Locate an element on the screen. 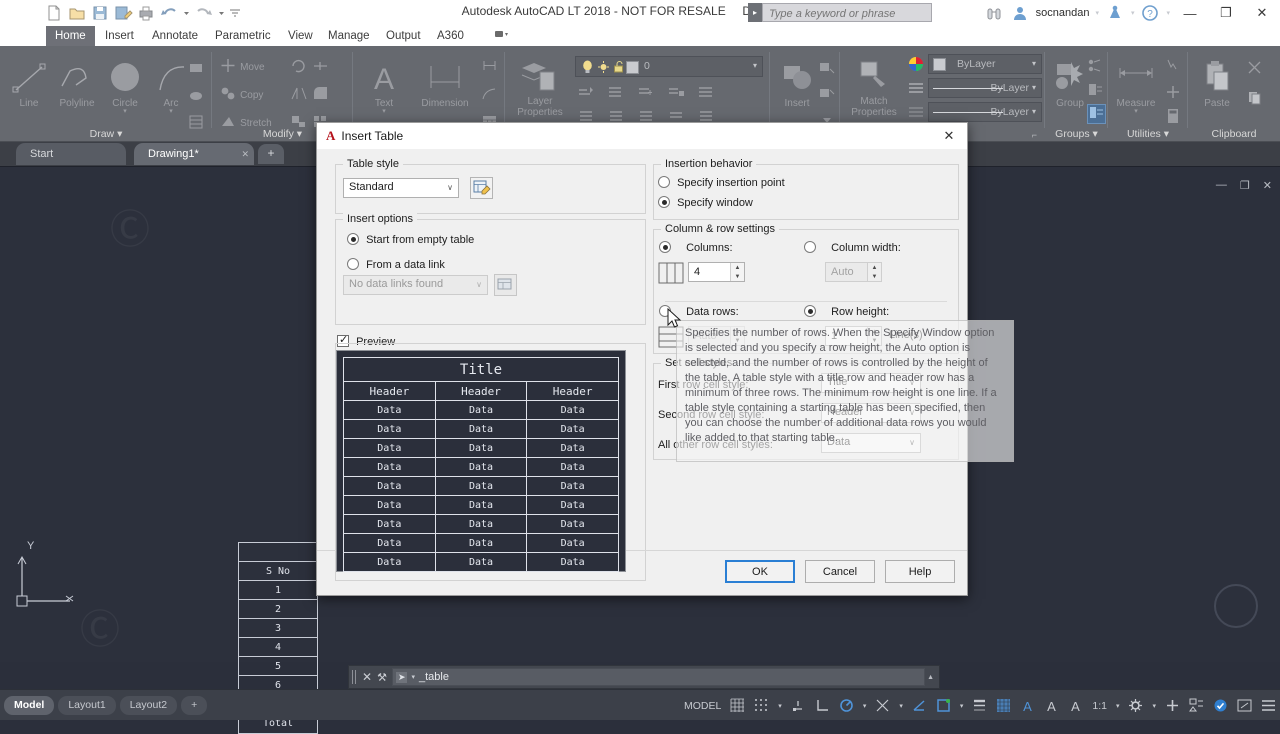 This screenshot has width=1280, height=734. maximize-button: ❐ is located at coordinates (1226, 13).